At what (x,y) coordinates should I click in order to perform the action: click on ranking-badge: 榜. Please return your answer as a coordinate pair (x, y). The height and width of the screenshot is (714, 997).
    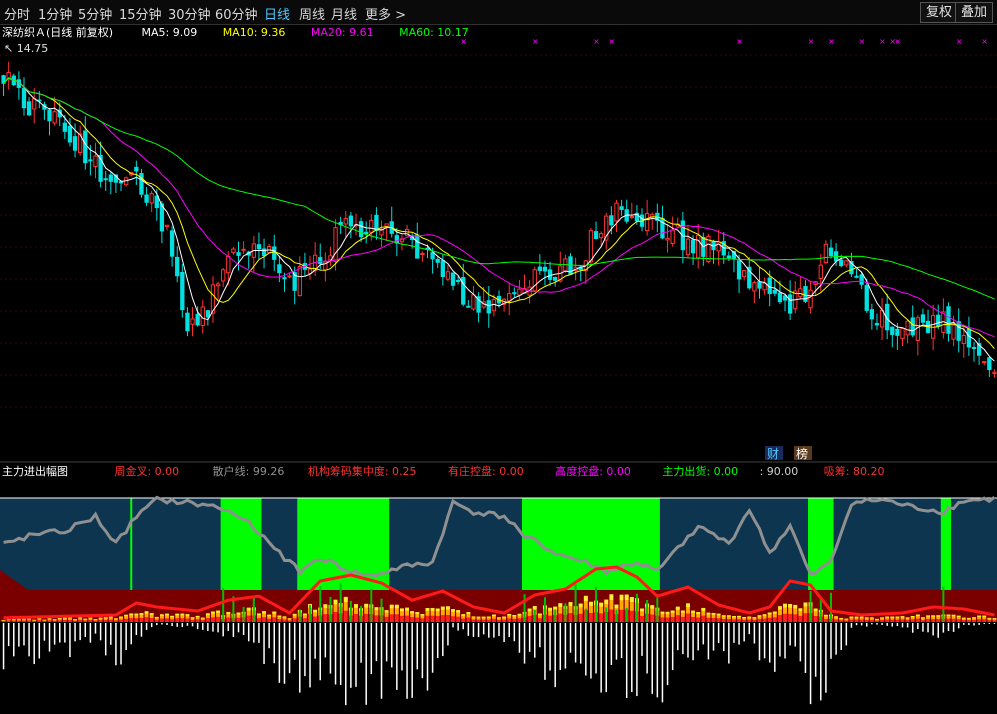
    Looking at the image, I should click on (802, 453).